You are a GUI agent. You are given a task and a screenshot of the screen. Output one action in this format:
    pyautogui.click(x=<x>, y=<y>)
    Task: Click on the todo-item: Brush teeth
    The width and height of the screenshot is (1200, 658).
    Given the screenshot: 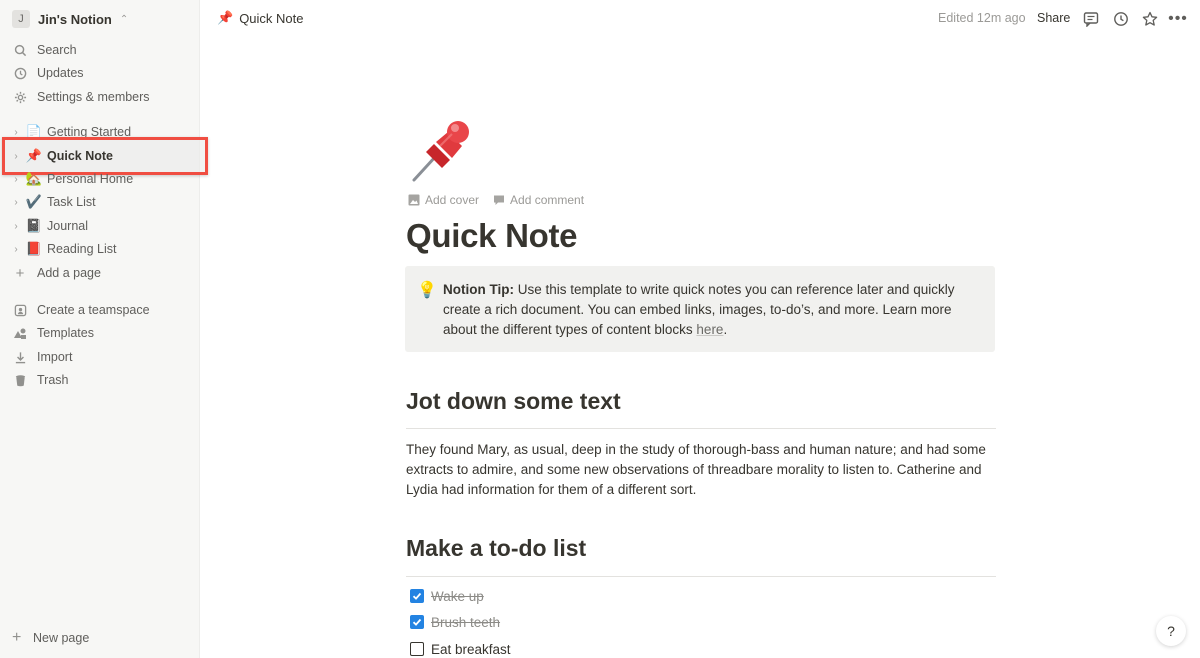 What is the action you would take?
    pyautogui.click(x=455, y=622)
    